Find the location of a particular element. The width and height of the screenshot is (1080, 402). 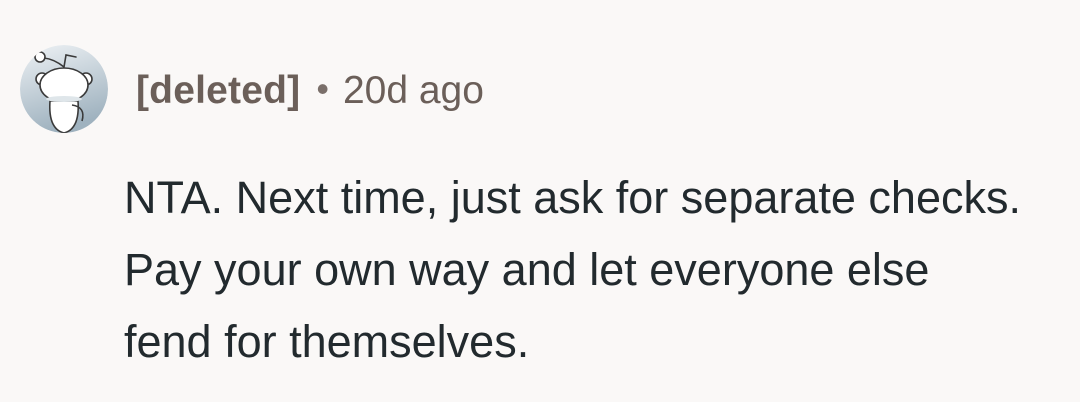

avatar is located at coordinates (64, 89).